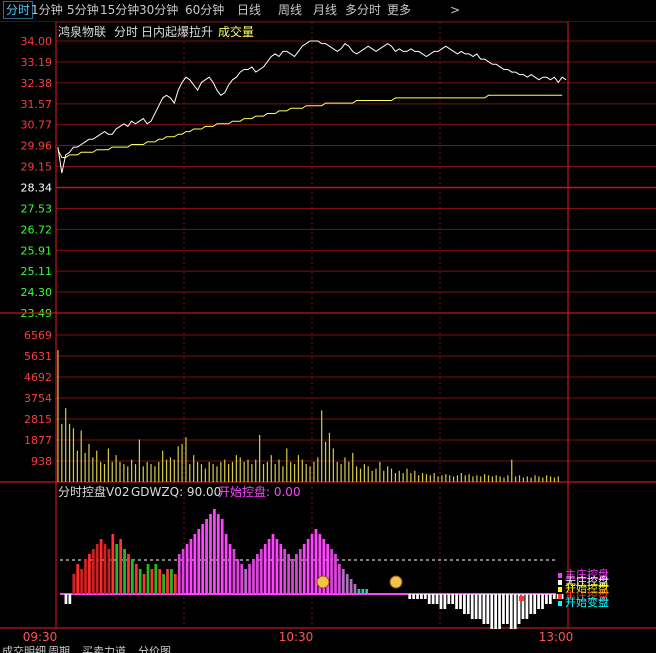 The image size is (656, 653). What do you see at coordinates (37, 229) in the screenshot?
I see `price-axis-label: 26.72` at bounding box center [37, 229].